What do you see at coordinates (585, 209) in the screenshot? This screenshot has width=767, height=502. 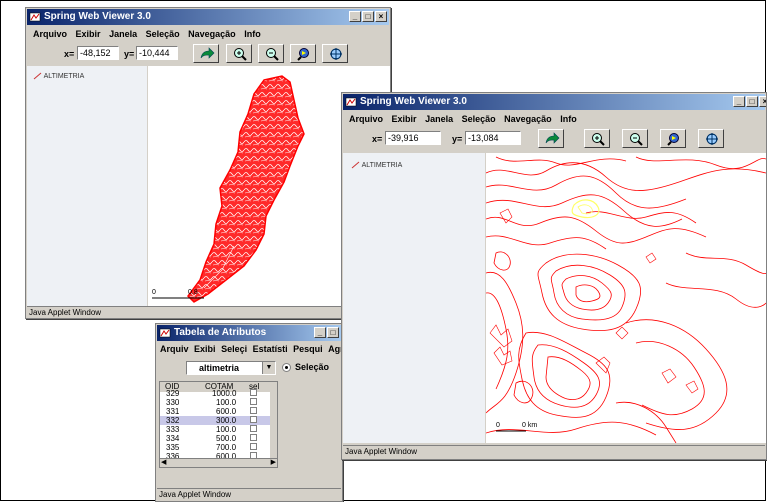 I see `selected-contour` at bounding box center [585, 209].